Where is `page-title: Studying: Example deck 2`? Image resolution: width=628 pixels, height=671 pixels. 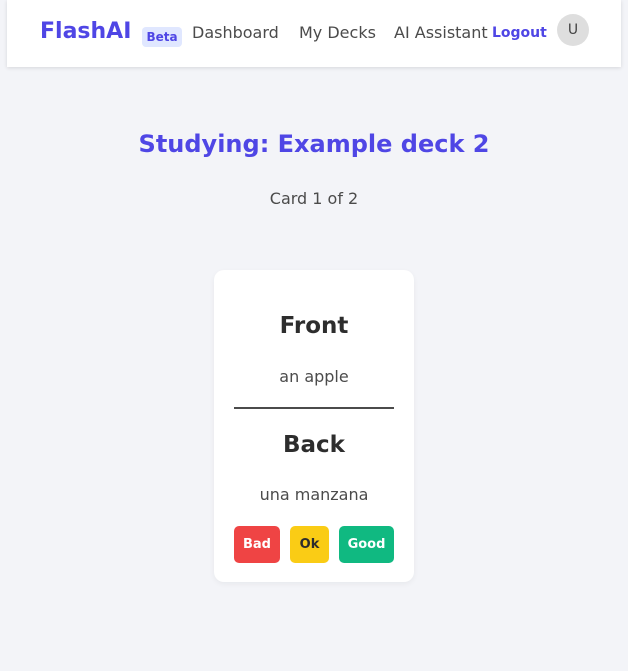
page-title: Studying: Example deck 2 is located at coordinates (314, 144).